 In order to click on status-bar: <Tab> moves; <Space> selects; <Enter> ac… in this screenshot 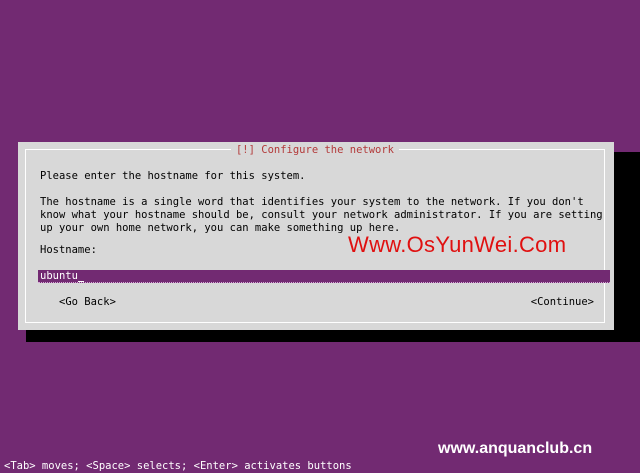, I will do `click(178, 466)`.